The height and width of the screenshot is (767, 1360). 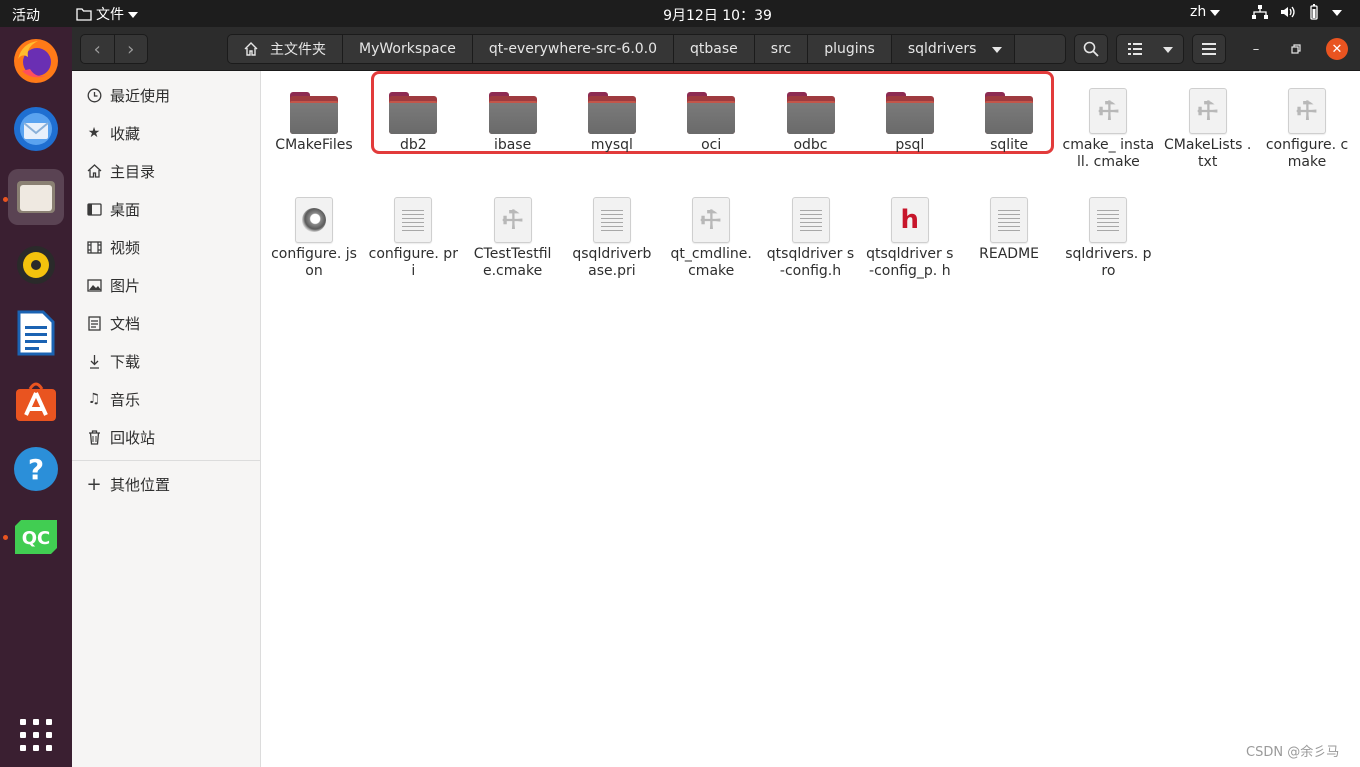 I want to click on files-icon, so click(x=36, y=197).